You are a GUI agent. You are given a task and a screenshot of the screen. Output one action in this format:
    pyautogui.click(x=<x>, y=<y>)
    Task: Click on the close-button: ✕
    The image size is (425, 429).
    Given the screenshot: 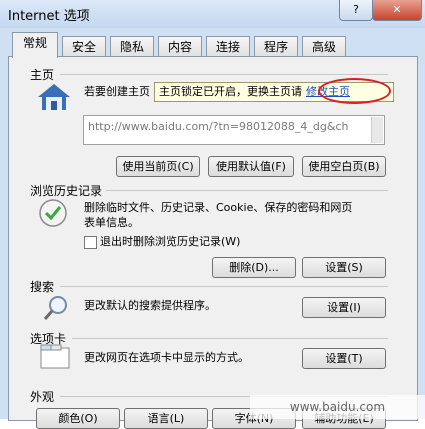 What is the action you would take?
    pyautogui.click(x=397, y=10)
    